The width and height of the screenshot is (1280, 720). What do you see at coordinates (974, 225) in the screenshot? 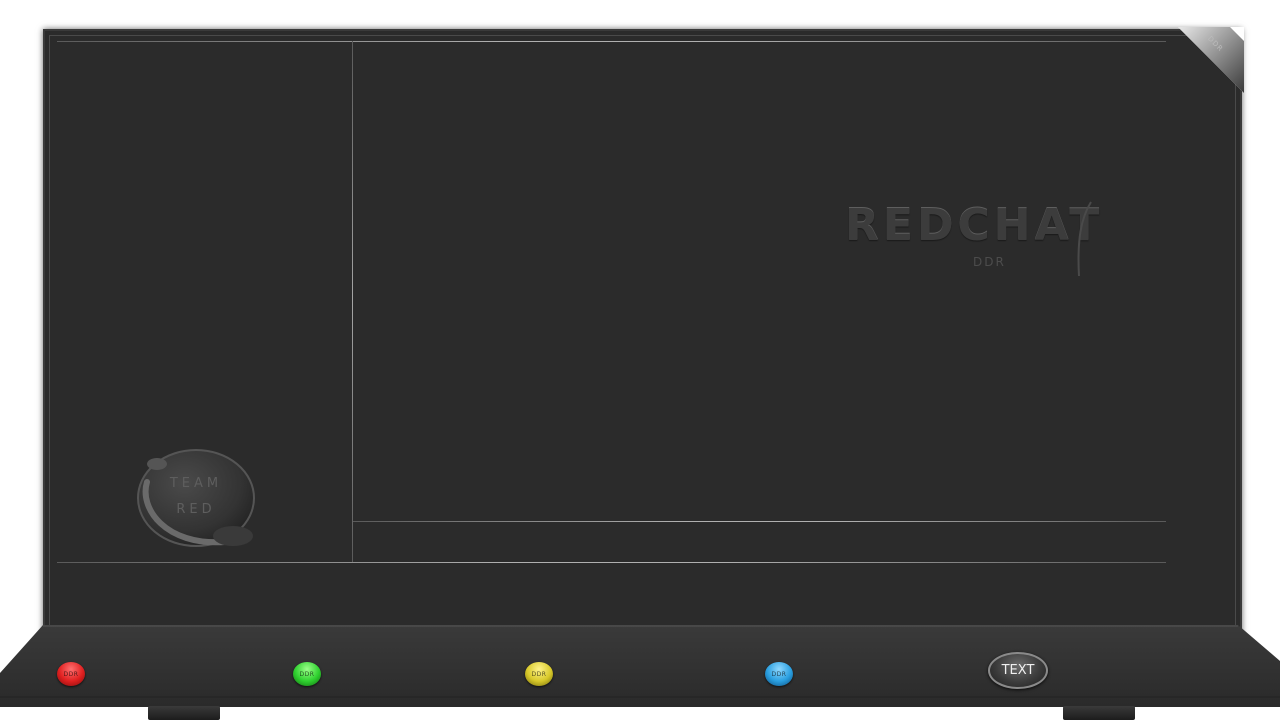
I see `brand-name: REDCHAT` at bounding box center [974, 225].